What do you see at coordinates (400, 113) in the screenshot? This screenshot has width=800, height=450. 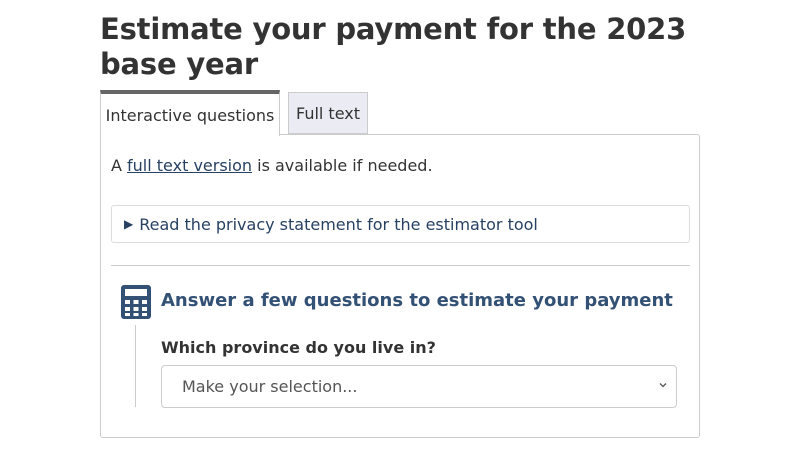 I see `tab-list: Interactive questions Full text` at bounding box center [400, 113].